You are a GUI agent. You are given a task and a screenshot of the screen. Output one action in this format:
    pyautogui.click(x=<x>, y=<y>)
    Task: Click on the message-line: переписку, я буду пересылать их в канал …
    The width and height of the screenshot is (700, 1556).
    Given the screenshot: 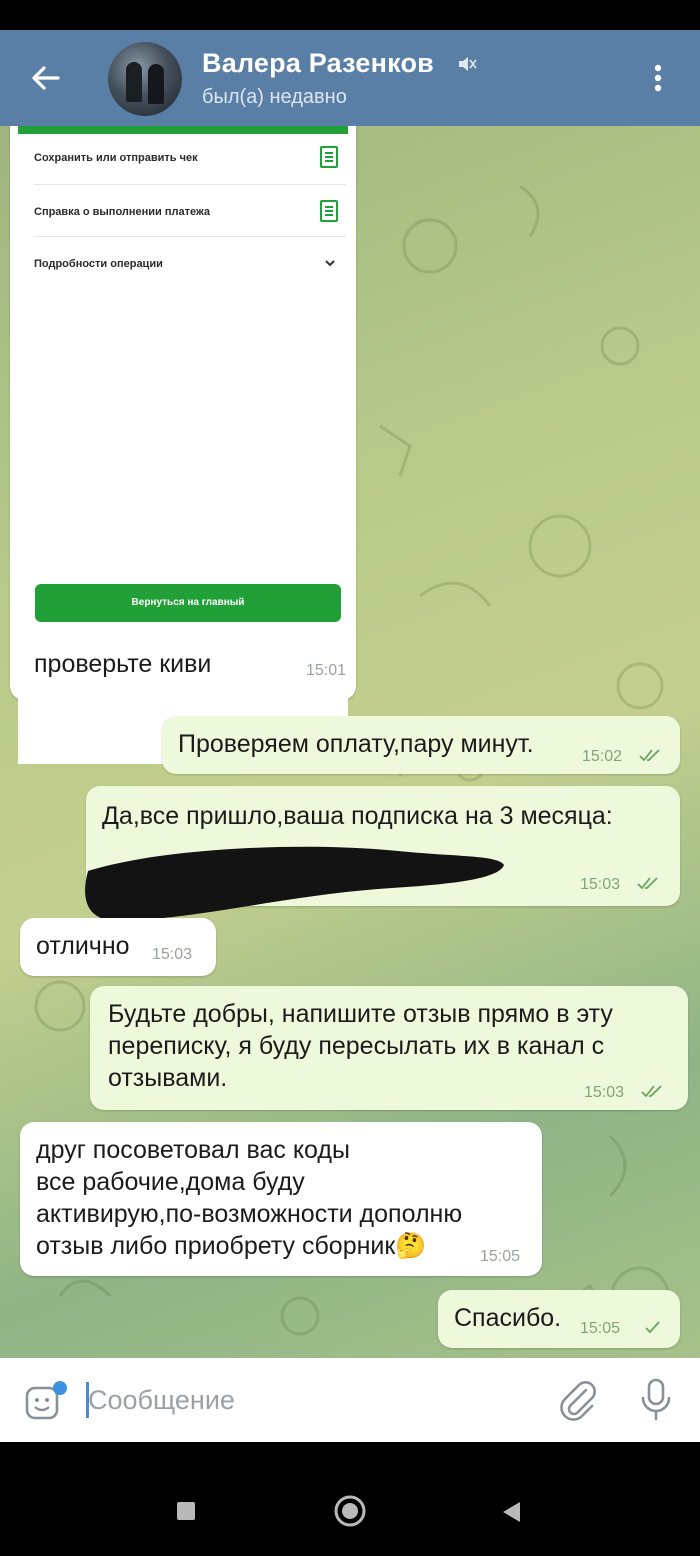 What is the action you would take?
    pyautogui.click(x=356, y=1046)
    